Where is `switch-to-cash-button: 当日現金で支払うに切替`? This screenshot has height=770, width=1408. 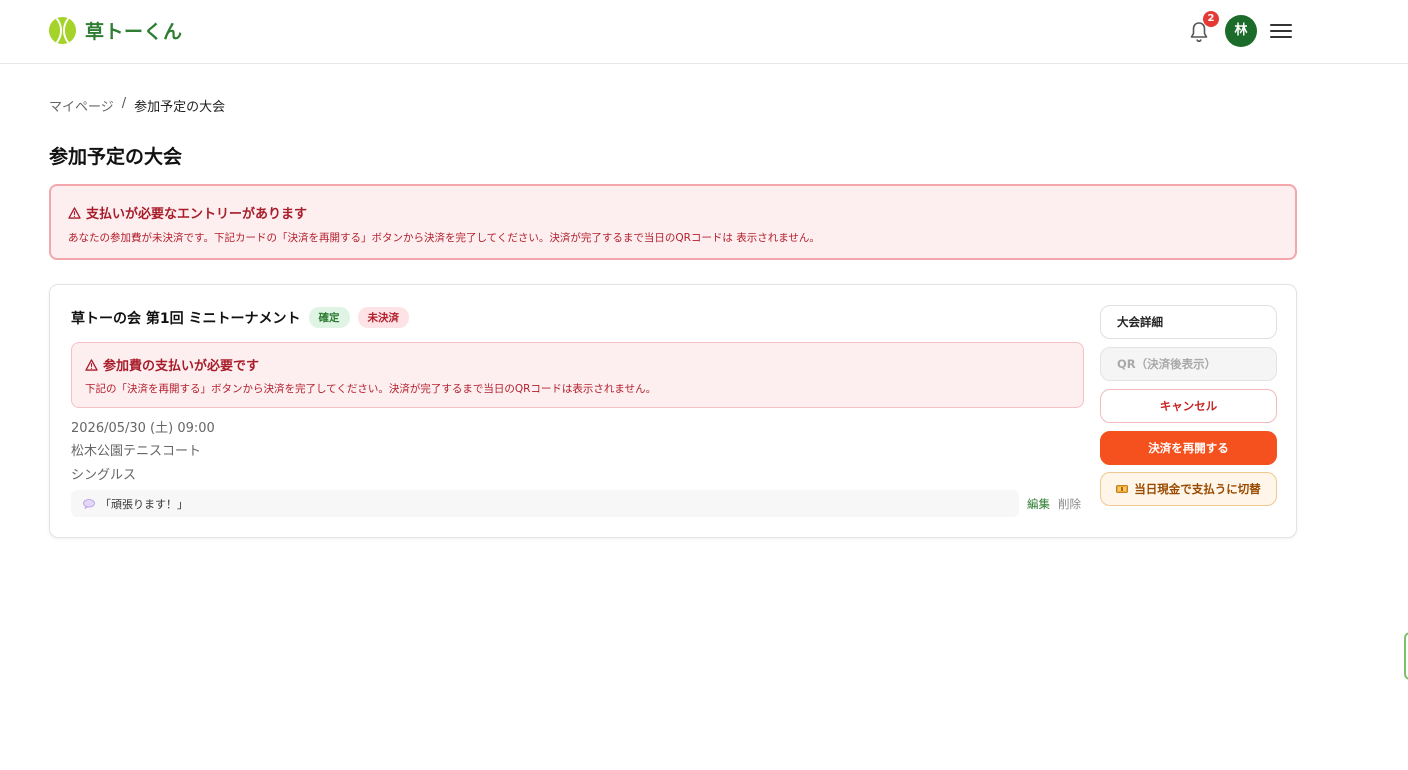
switch-to-cash-button: 当日現金で支払うに切替 is located at coordinates (1188, 489).